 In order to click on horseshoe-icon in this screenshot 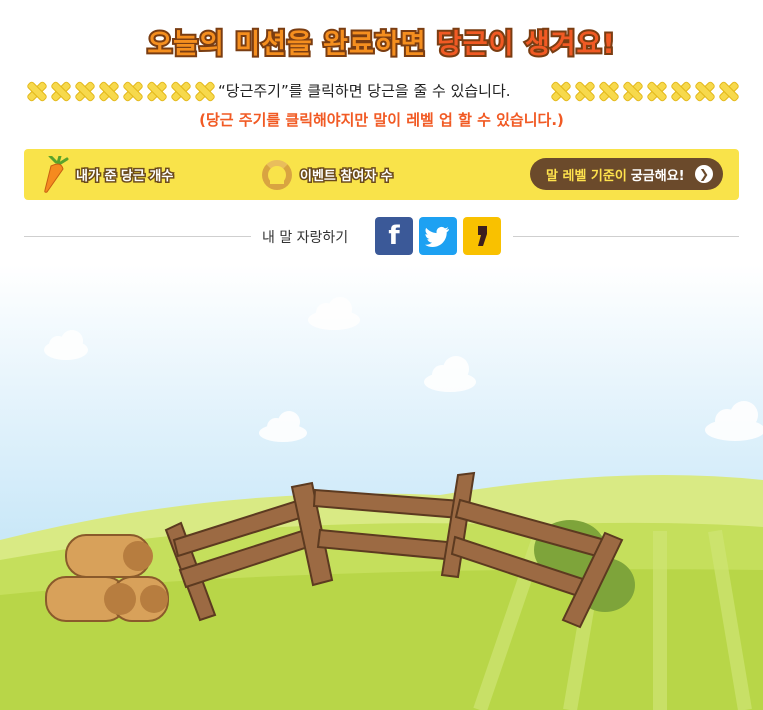, I will do `click(277, 174)`.